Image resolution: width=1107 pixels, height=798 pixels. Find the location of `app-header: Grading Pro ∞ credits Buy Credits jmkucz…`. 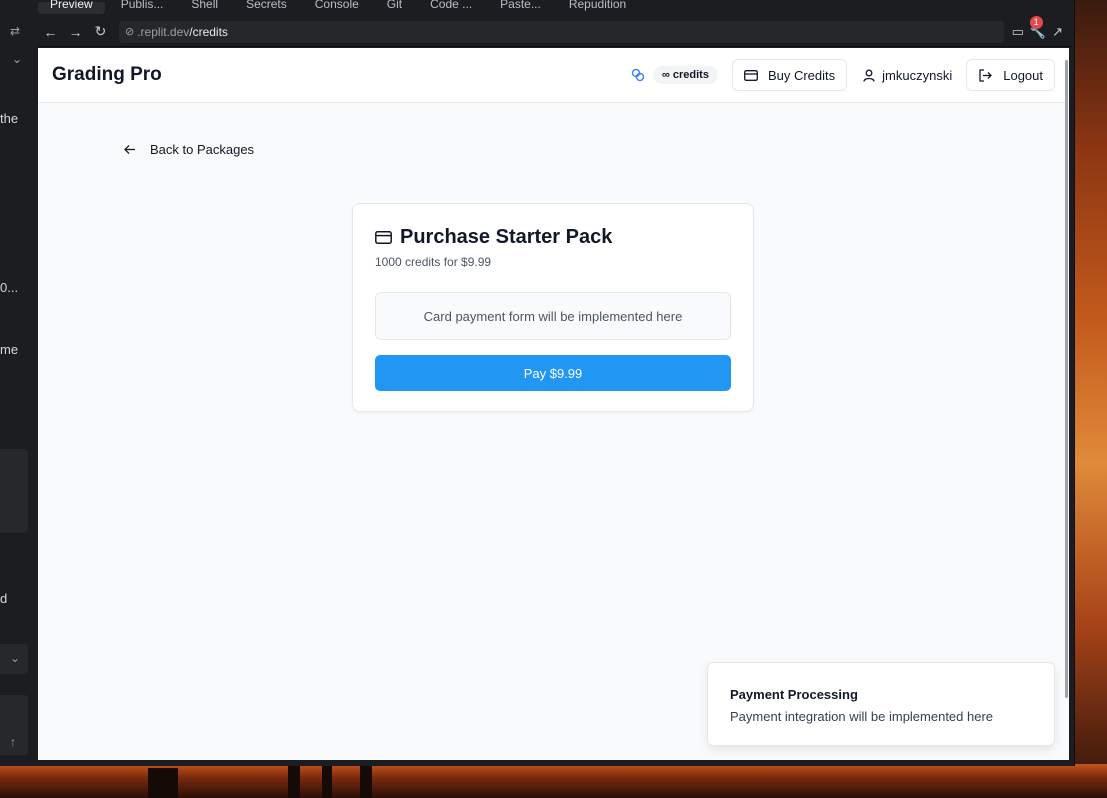

app-header: Grading Pro ∞ credits Buy Credits jmkucz… is located at coordinates (553, 75).